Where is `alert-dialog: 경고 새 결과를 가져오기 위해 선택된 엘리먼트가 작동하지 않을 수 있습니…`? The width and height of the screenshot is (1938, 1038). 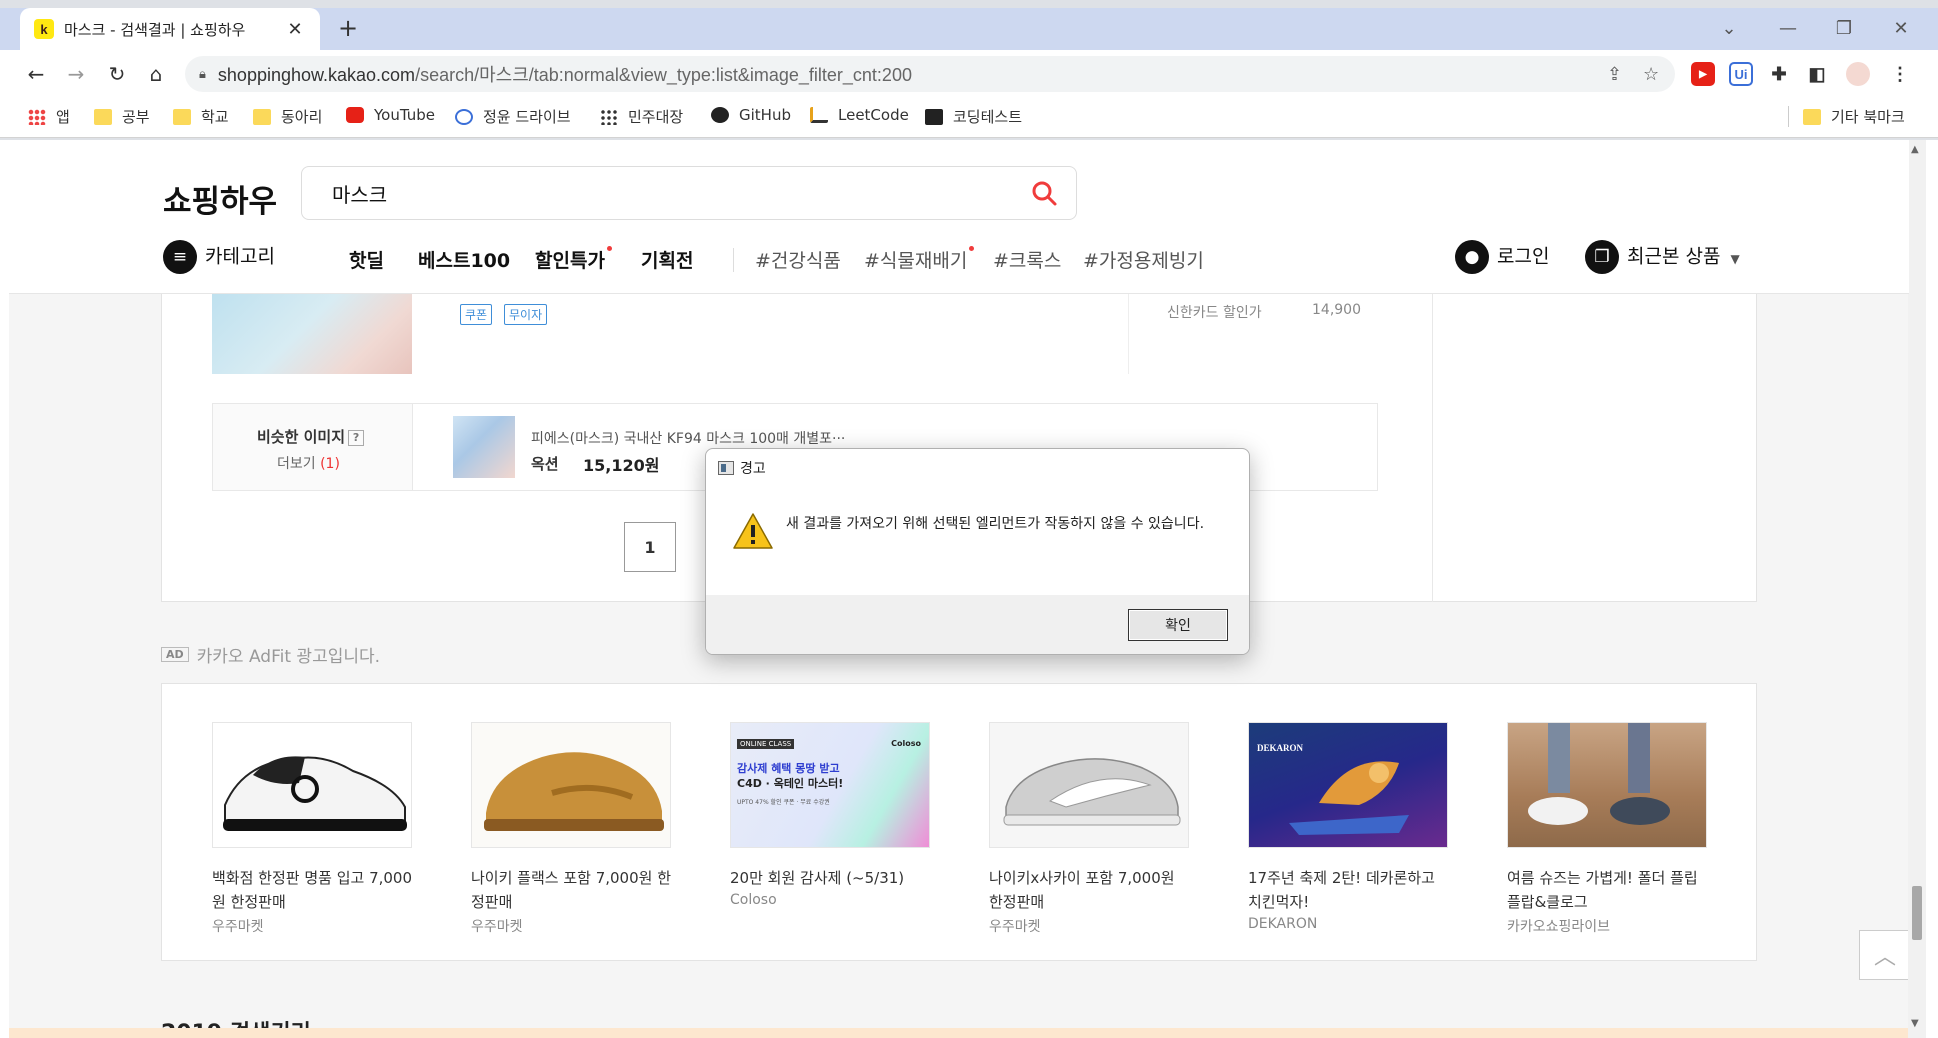 alert-dialog: 경고 새 결과를 가져오기 위해 선택된 엘리먼트가 작동하지 않을 수 있습니… is located at coordinates (977, 551).